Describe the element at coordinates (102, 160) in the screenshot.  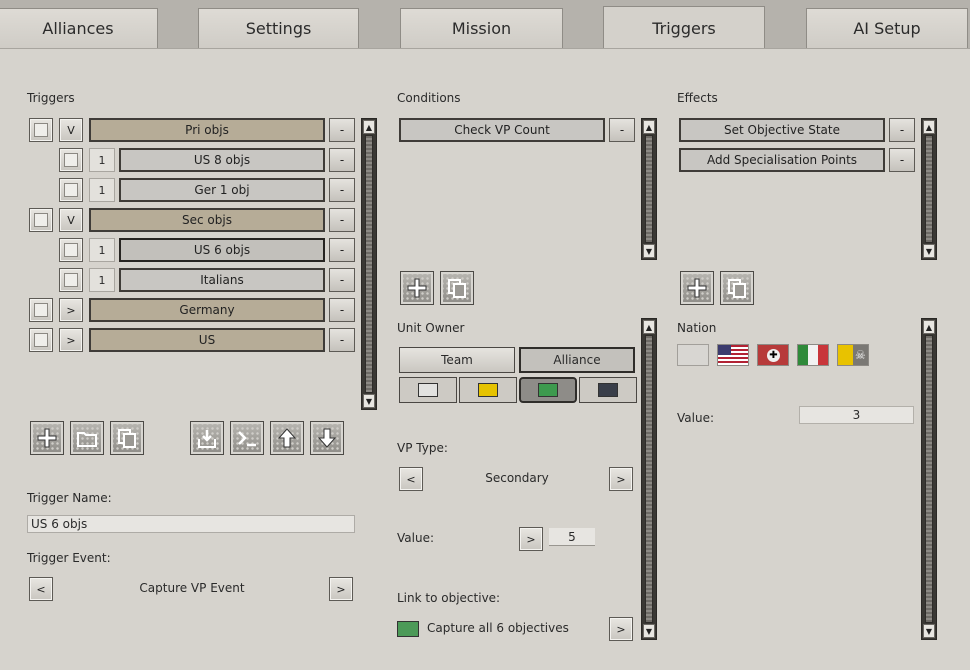
I see `trigger-count: 1` at that location.